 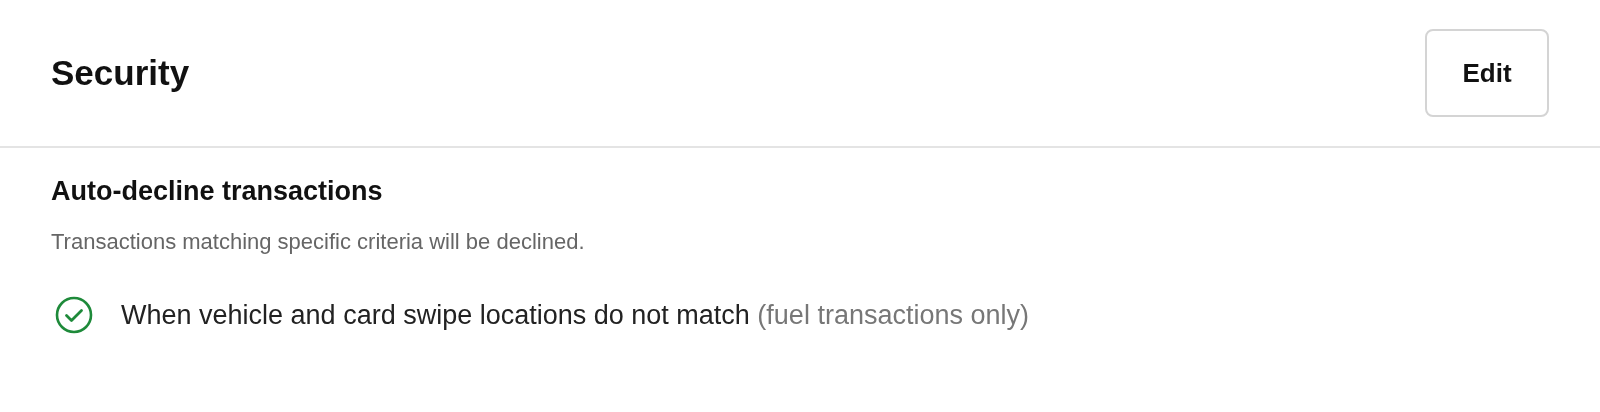 What do you see at coordinates (1487, 73) in the screenshot?
I see `edit-button: Edit` at bounding box center [1487, 73].